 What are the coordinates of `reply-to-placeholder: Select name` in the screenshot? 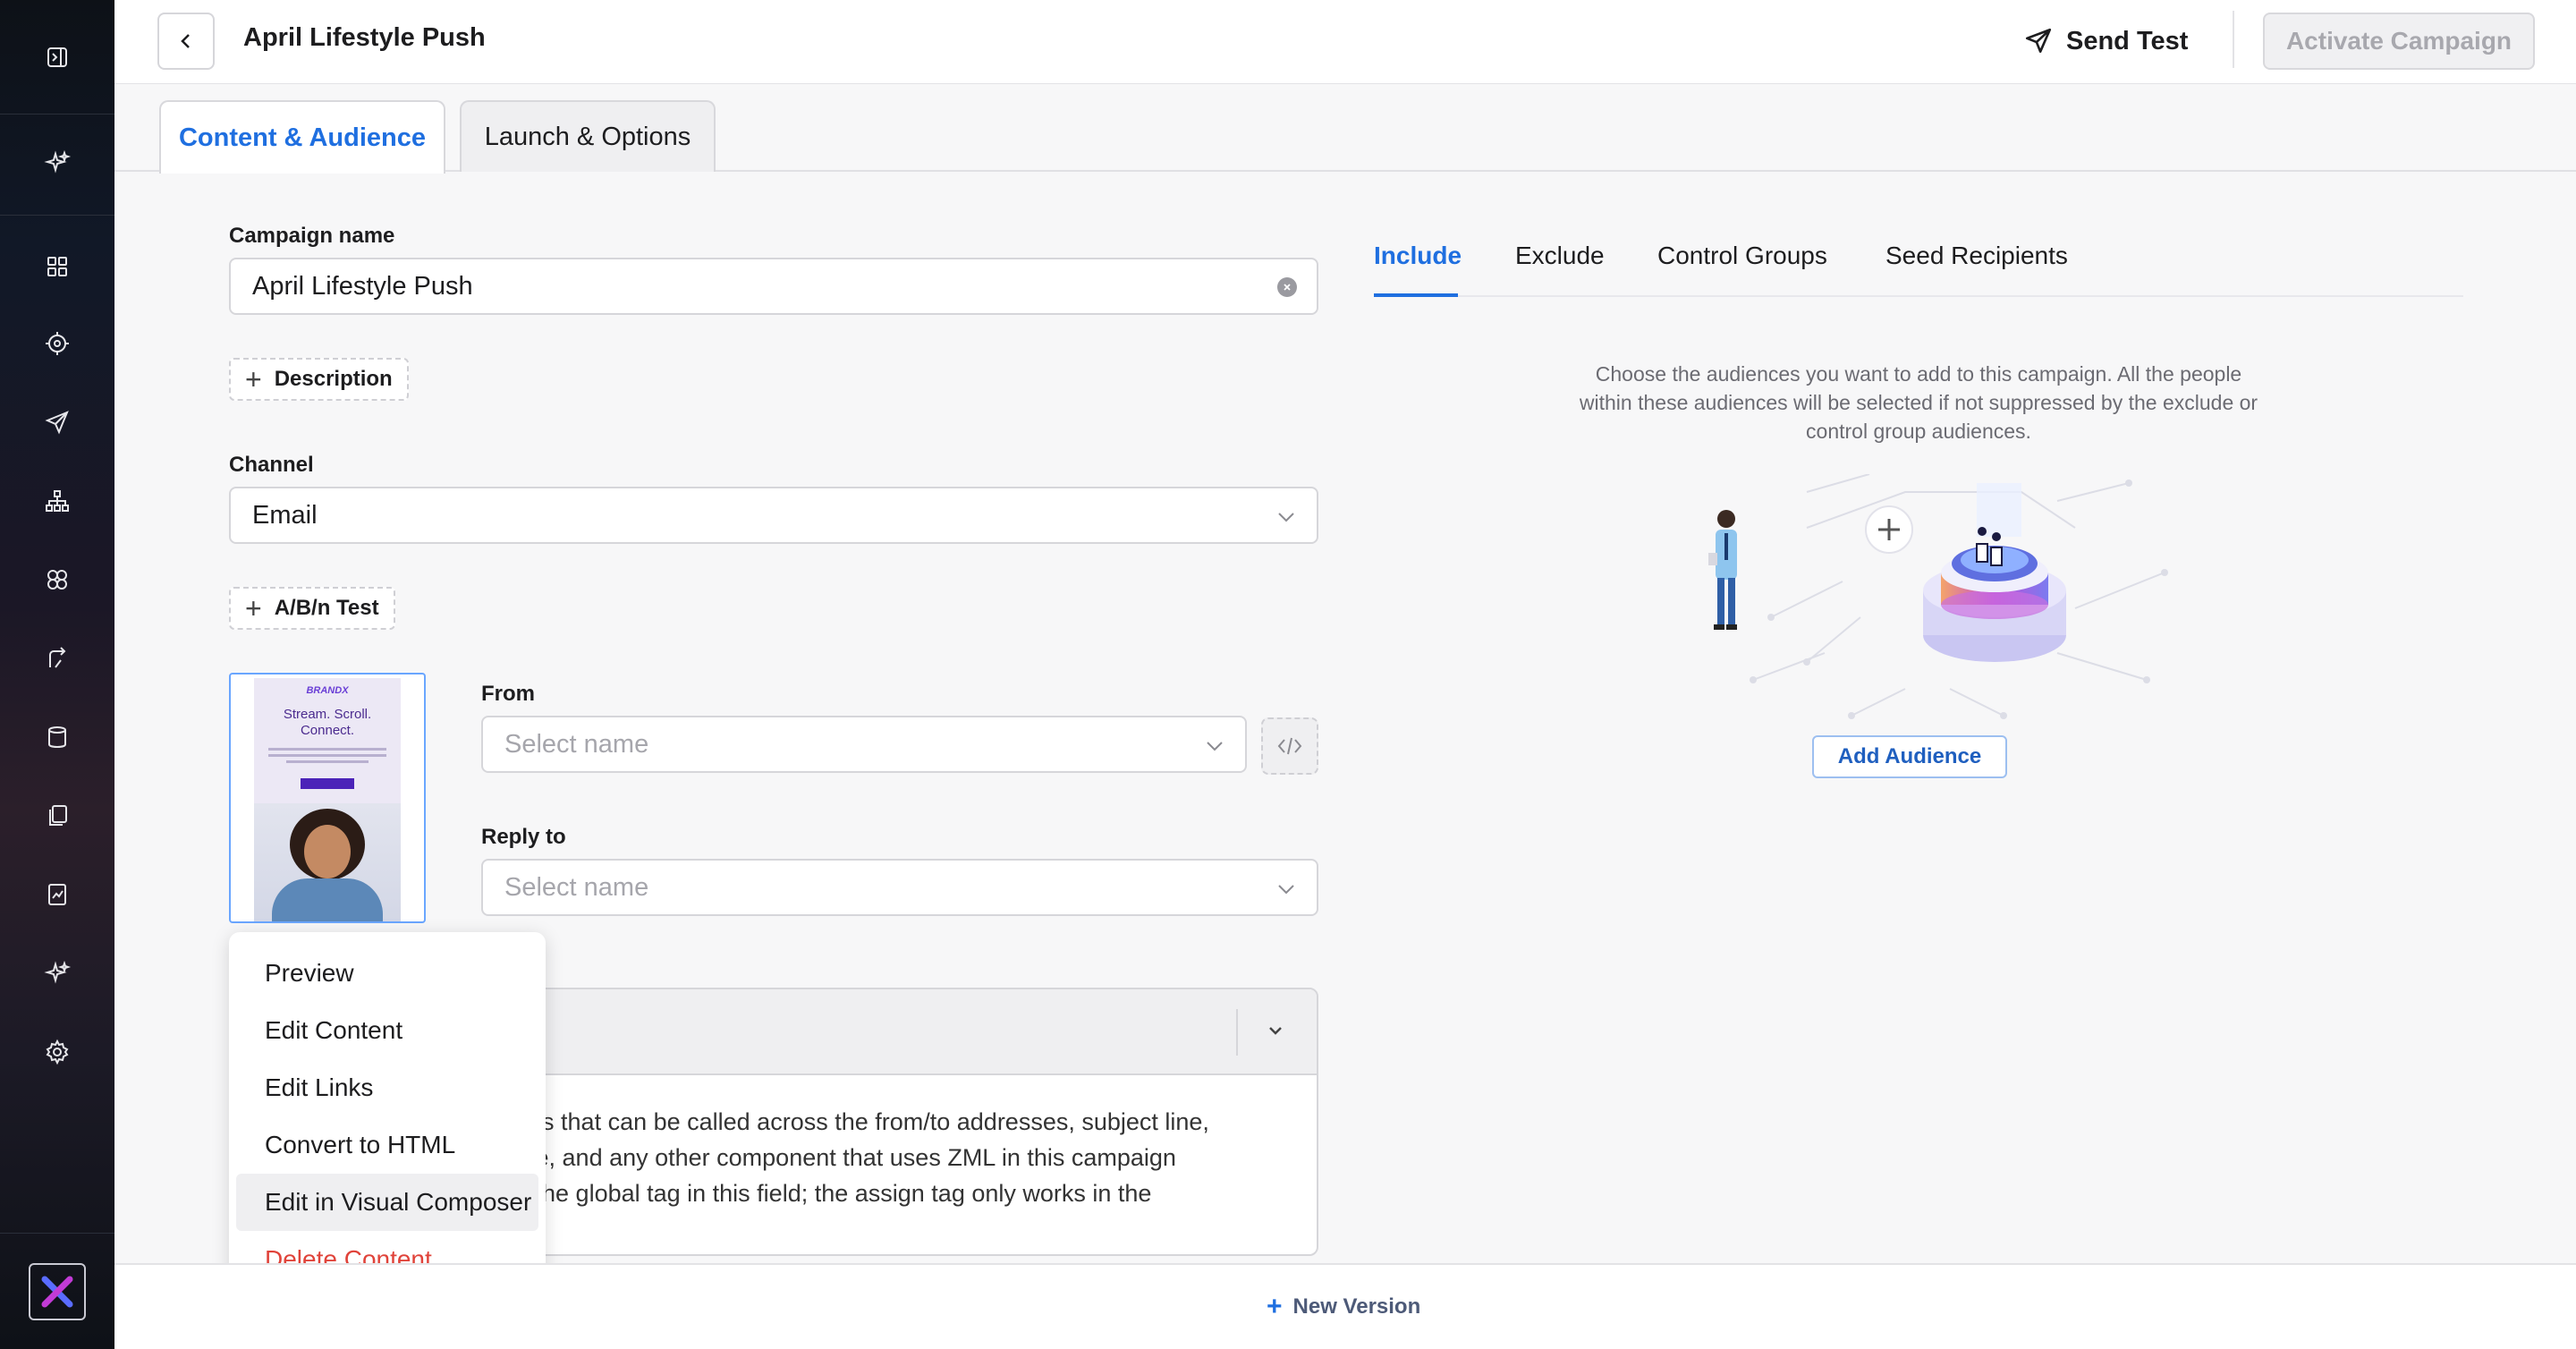 It's located at (576, 887).